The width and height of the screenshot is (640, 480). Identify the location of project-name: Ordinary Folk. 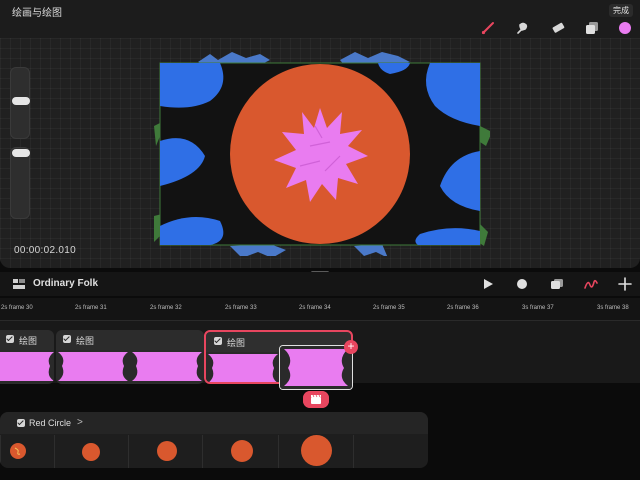
(66, 283).